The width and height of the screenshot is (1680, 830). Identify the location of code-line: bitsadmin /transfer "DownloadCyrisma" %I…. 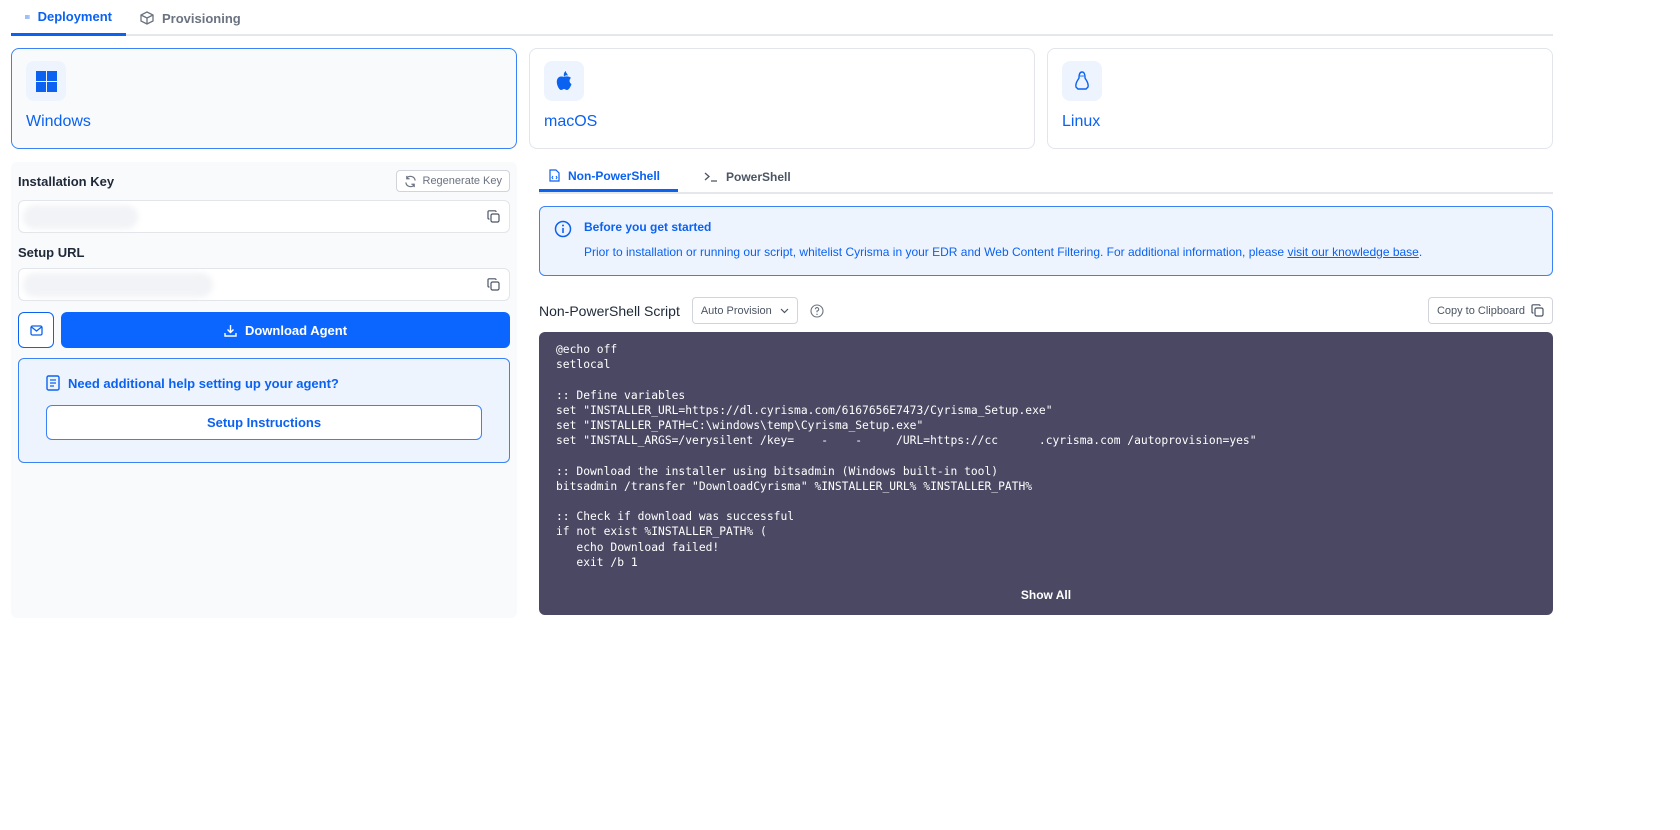
(794, 486).